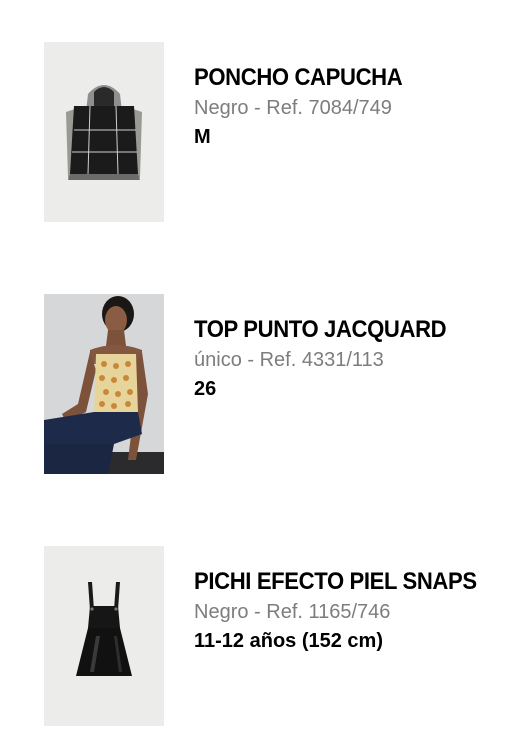 This screenshot has height=739, width=508. I want to click on item-name: TOP PUNTO JACQUARD, so click(341, 330).